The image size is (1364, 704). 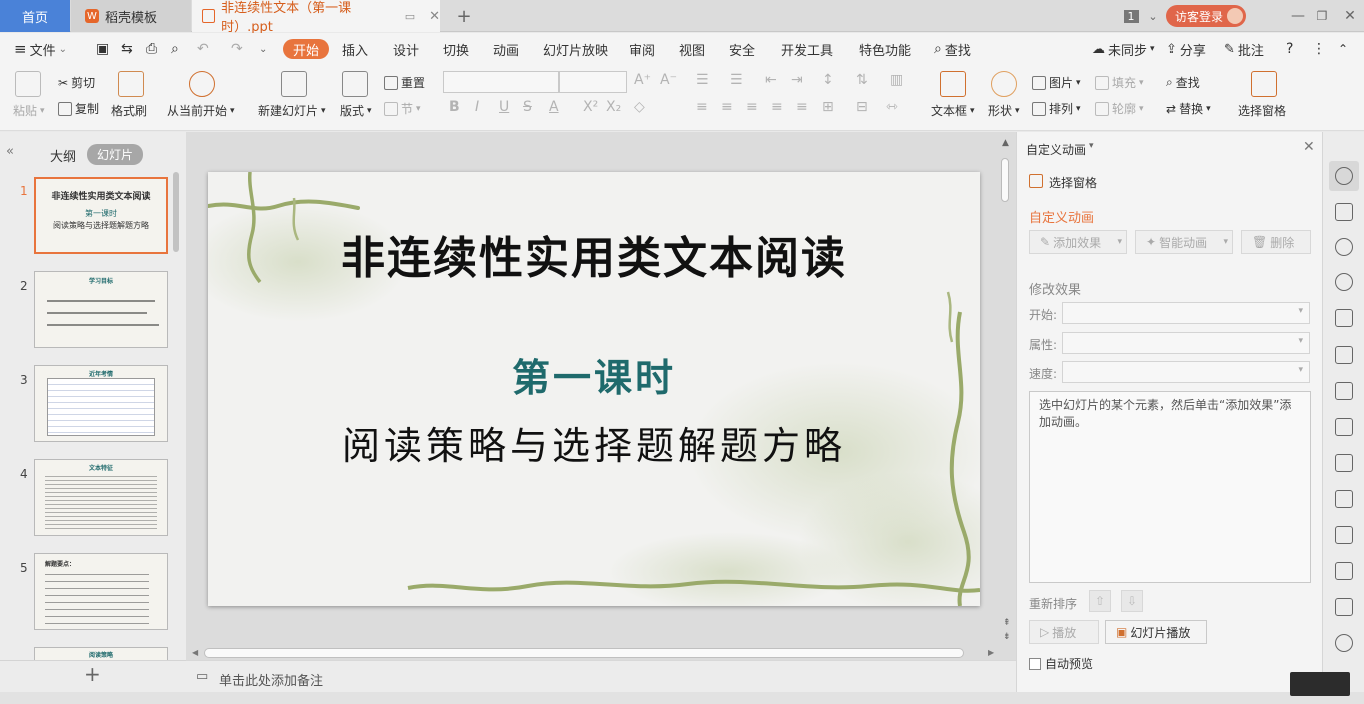 What do you see at coordinates (1344, 607) in the screenshot?
I see `image-icon` at bounding box center [1344, 607].